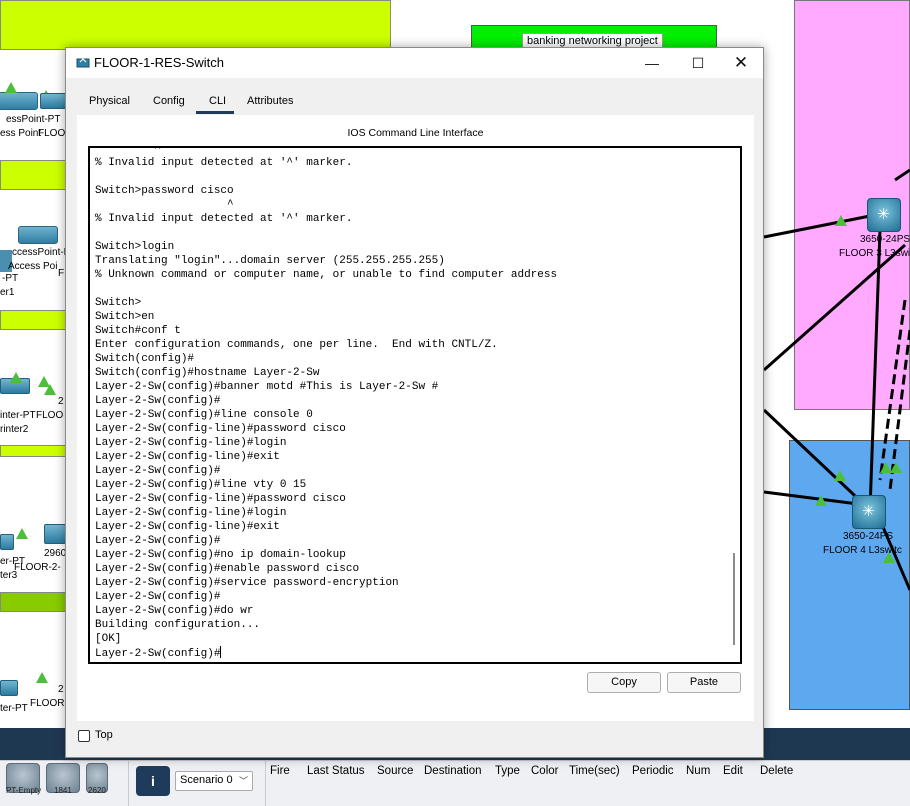 This screenshot has height=806, width=910. What do you see at coordinates (135, 247) in the screenshot?
I see `terminal-line: Switch>login` at bounding box center [135, 247].